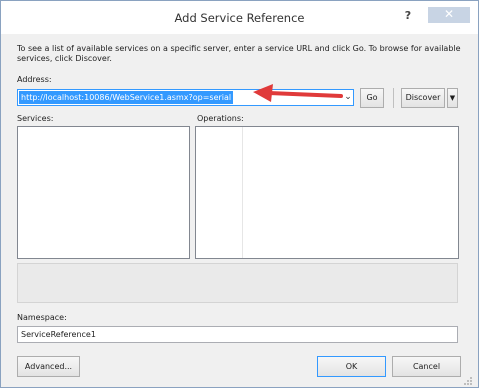 The width and height of the screenshot is (479, 388). I want to click on services-label: Services:, so click(35, 118).